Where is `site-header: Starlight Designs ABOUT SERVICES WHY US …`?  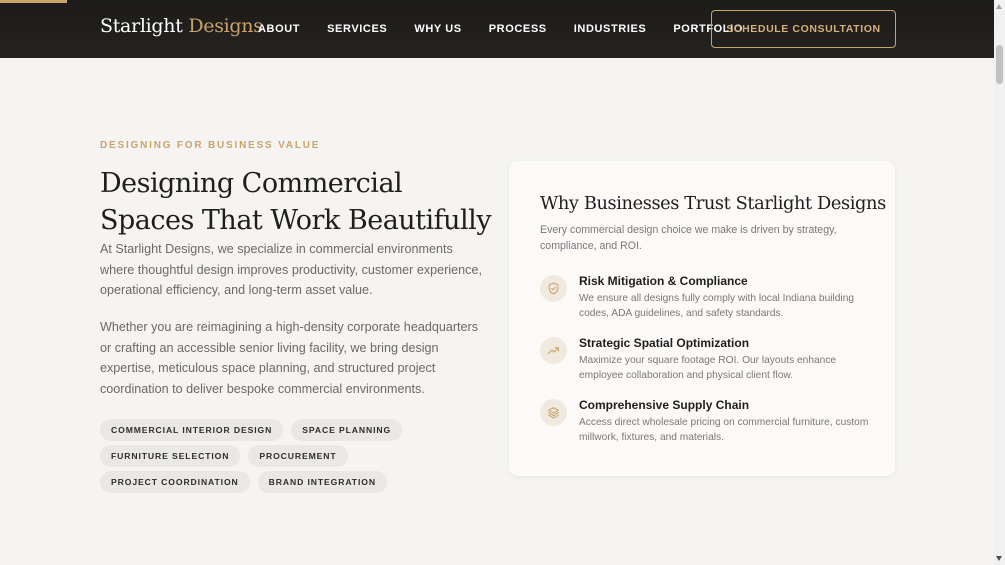 site-header: Starlight Designs ABOUT SERVICES WHY US … is located at coordinates (497, 29).